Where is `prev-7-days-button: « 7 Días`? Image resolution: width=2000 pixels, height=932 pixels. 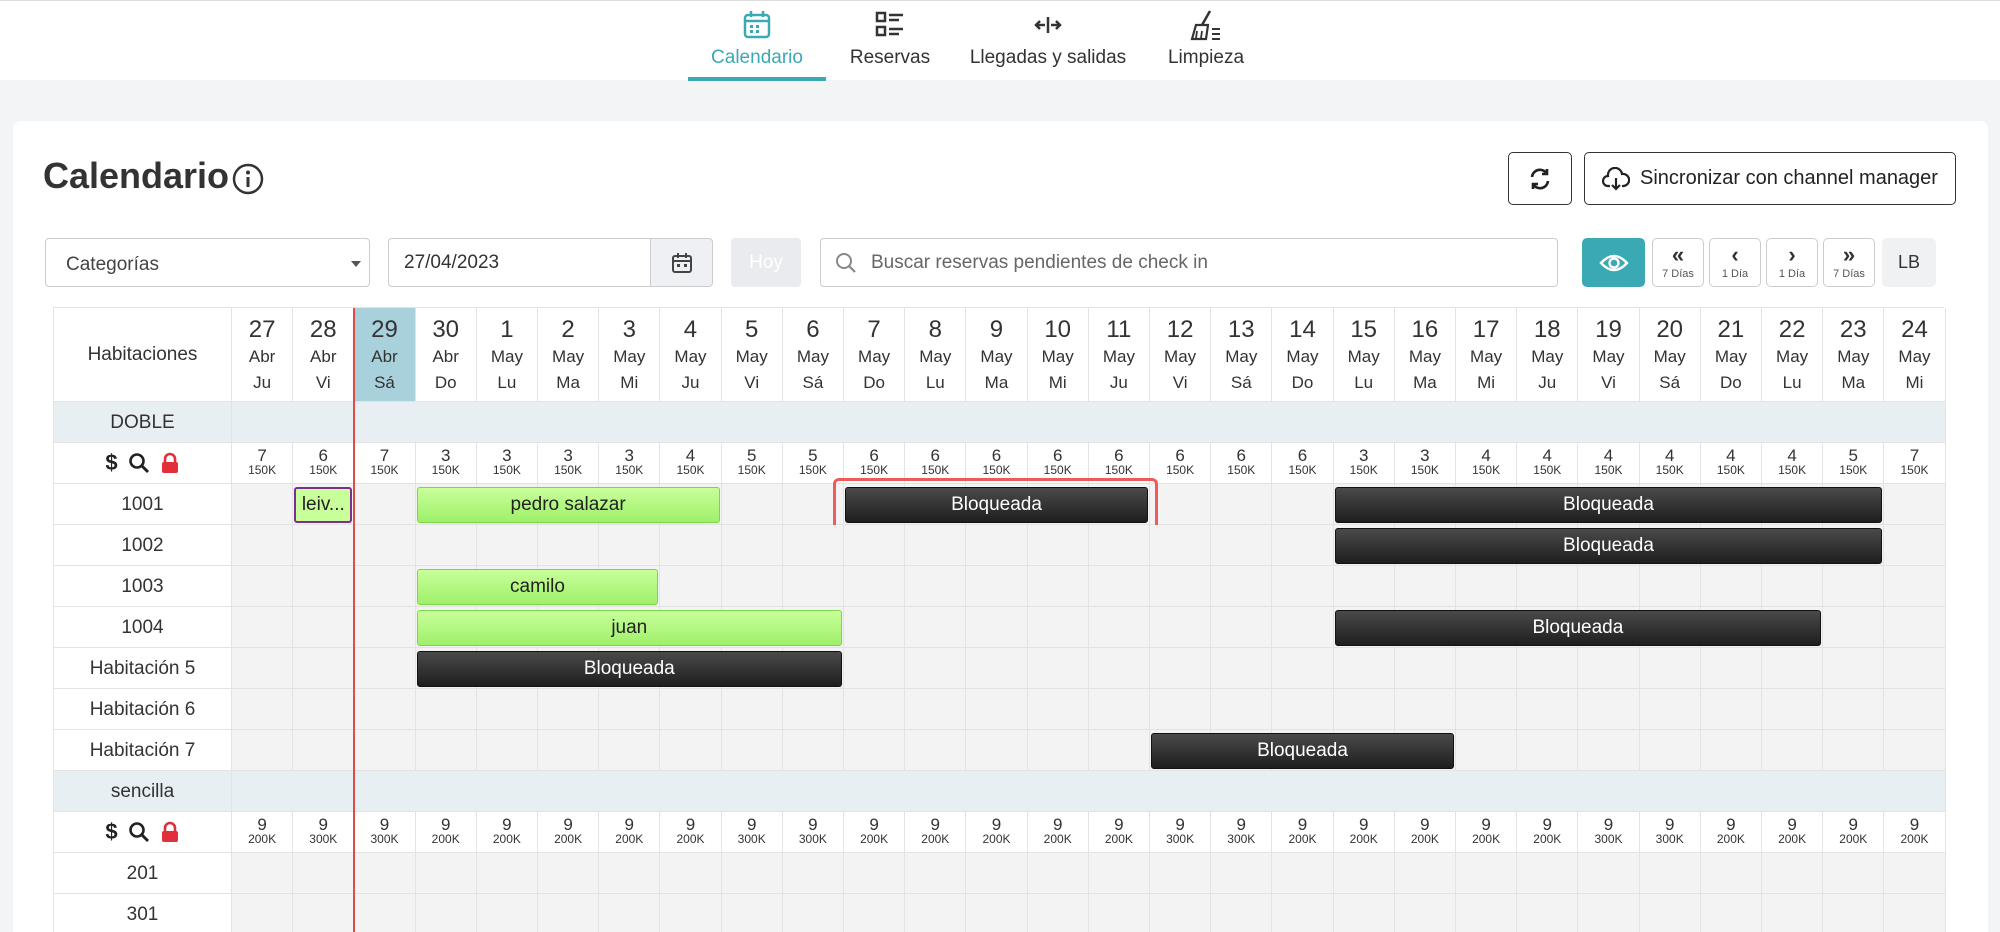 prev-7-days-button: « 7 Días is located at coordinates (1678, 262).